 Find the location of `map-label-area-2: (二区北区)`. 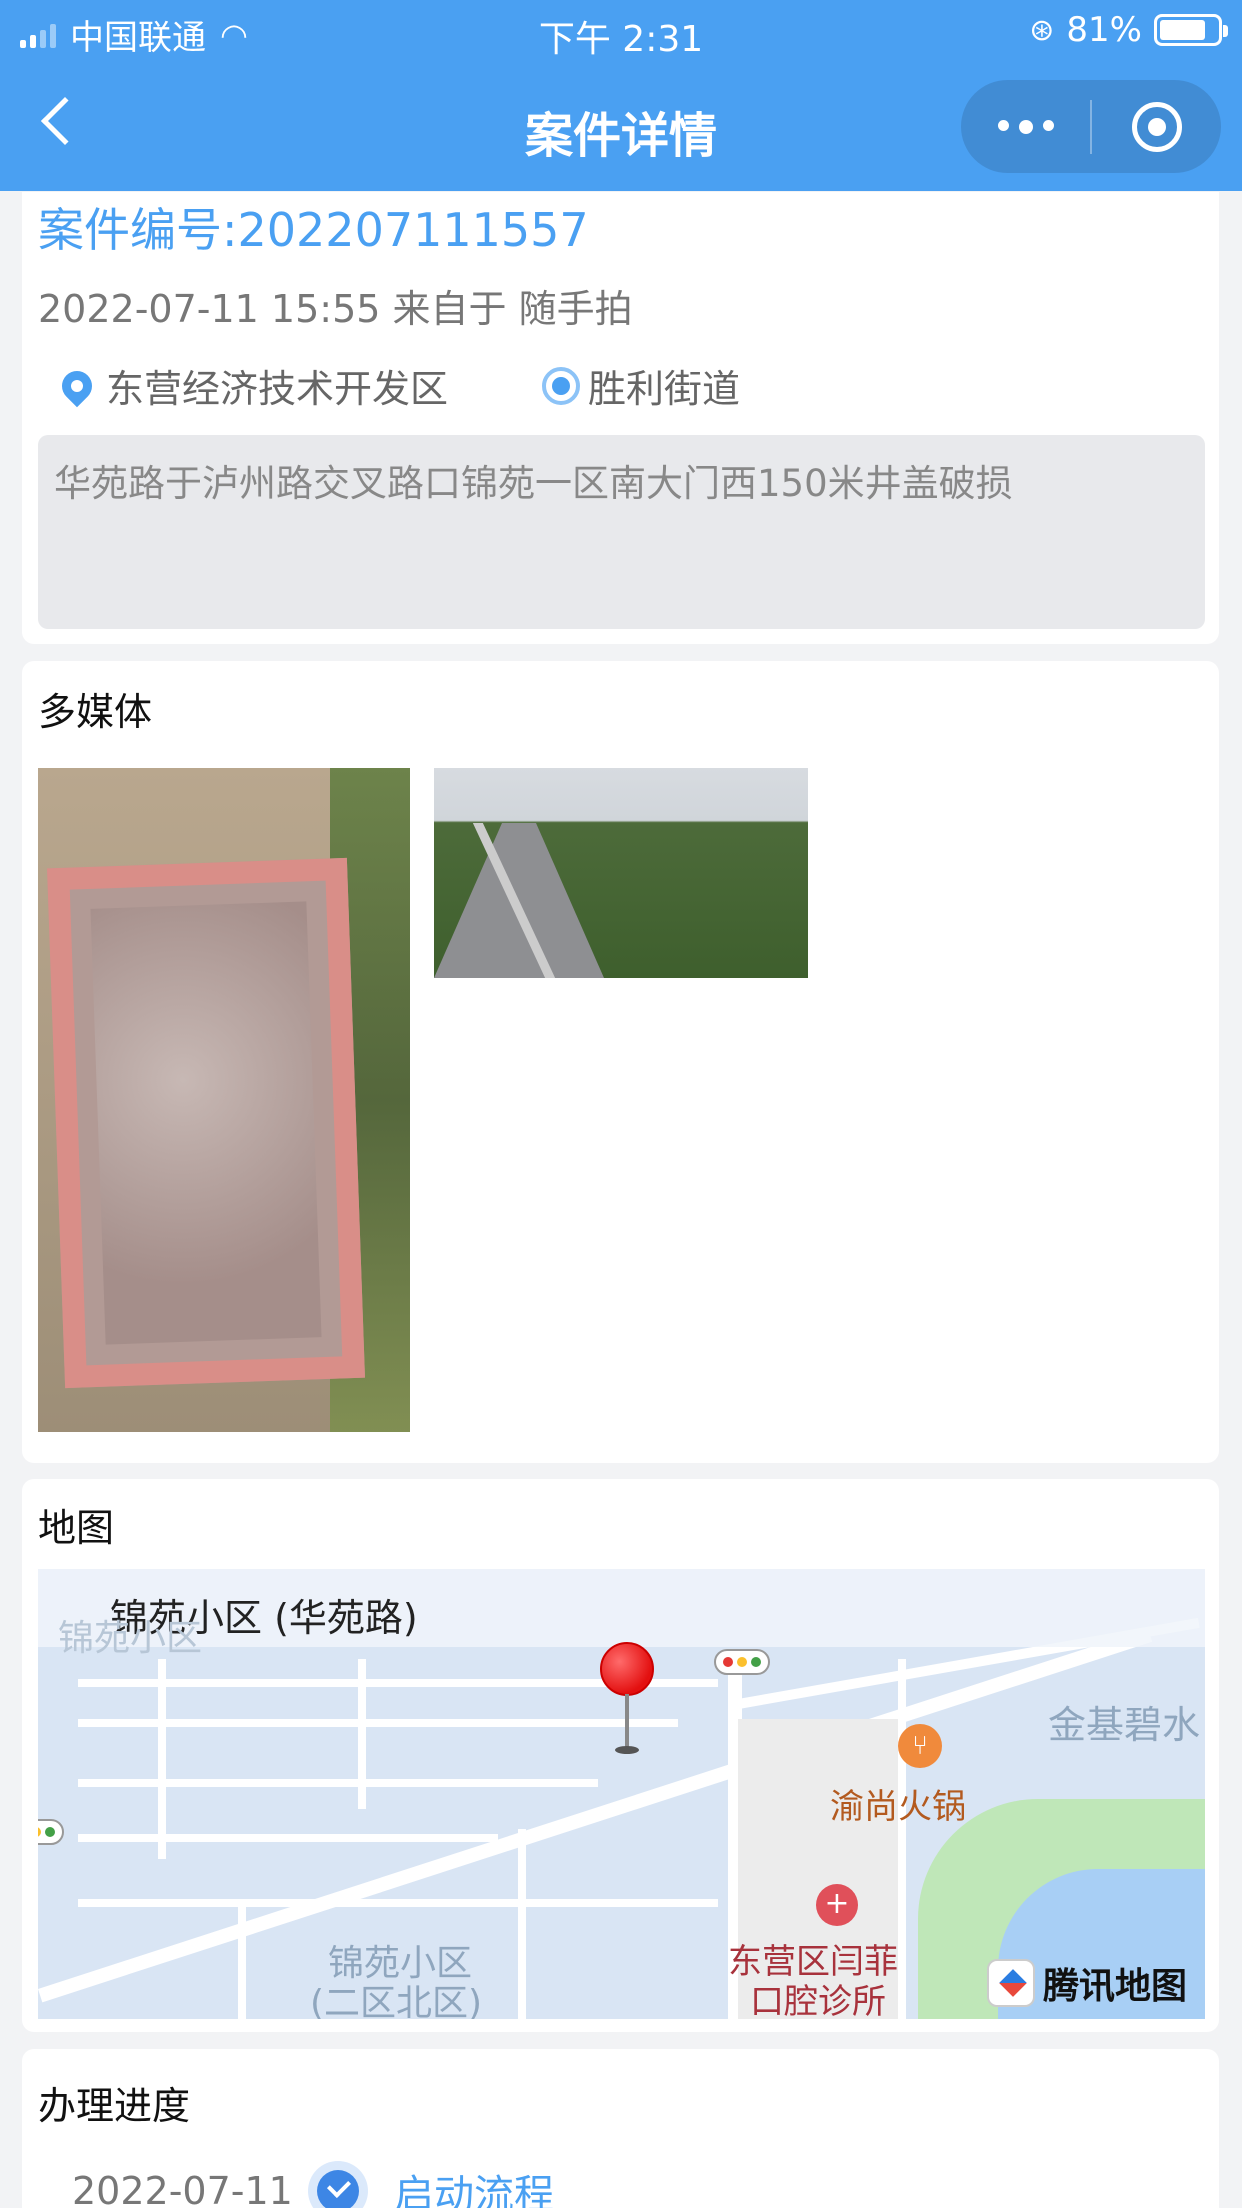

map-label-area-2: (二区北区) is located at coordinates (396, 2001).